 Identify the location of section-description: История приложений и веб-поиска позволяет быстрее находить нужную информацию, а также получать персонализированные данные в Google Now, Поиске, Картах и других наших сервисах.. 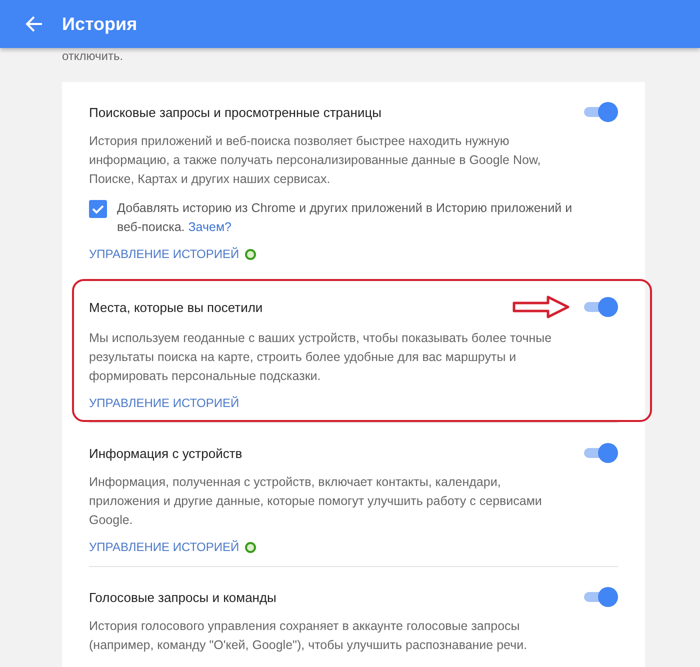
(315, 160).